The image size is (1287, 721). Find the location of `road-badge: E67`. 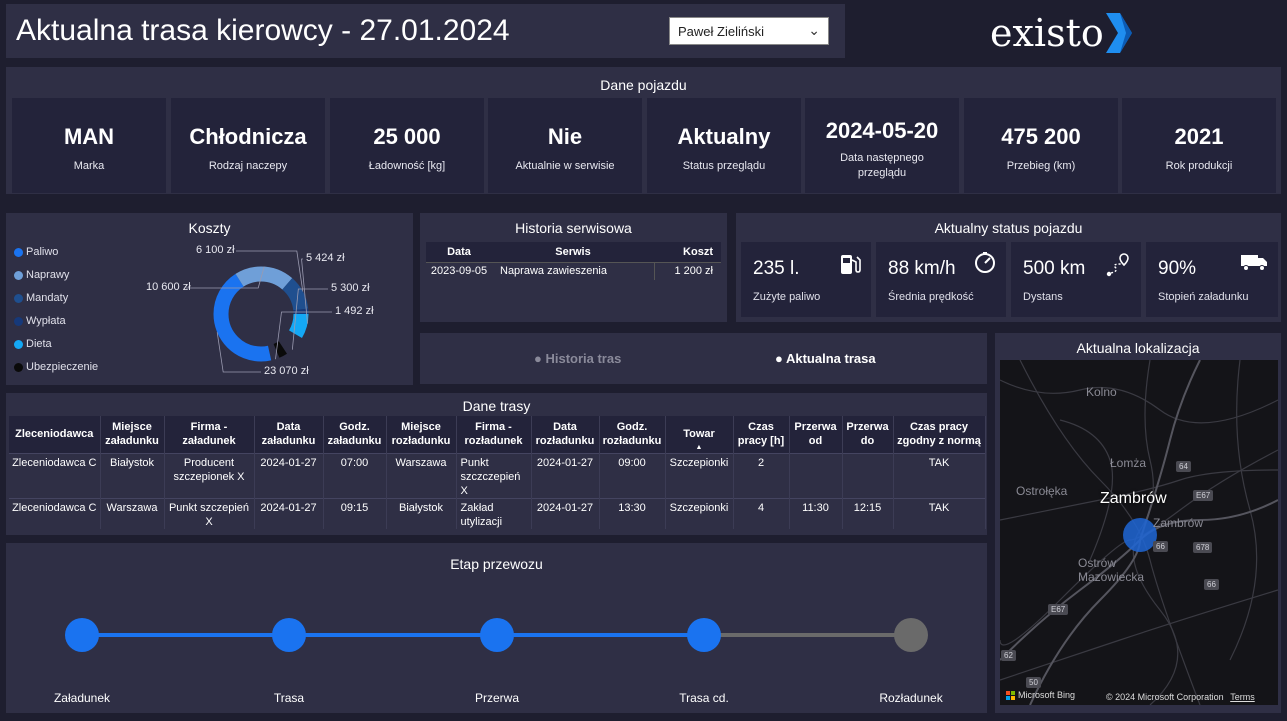

road-badge: E67 is located at coordinates (1203, 495).